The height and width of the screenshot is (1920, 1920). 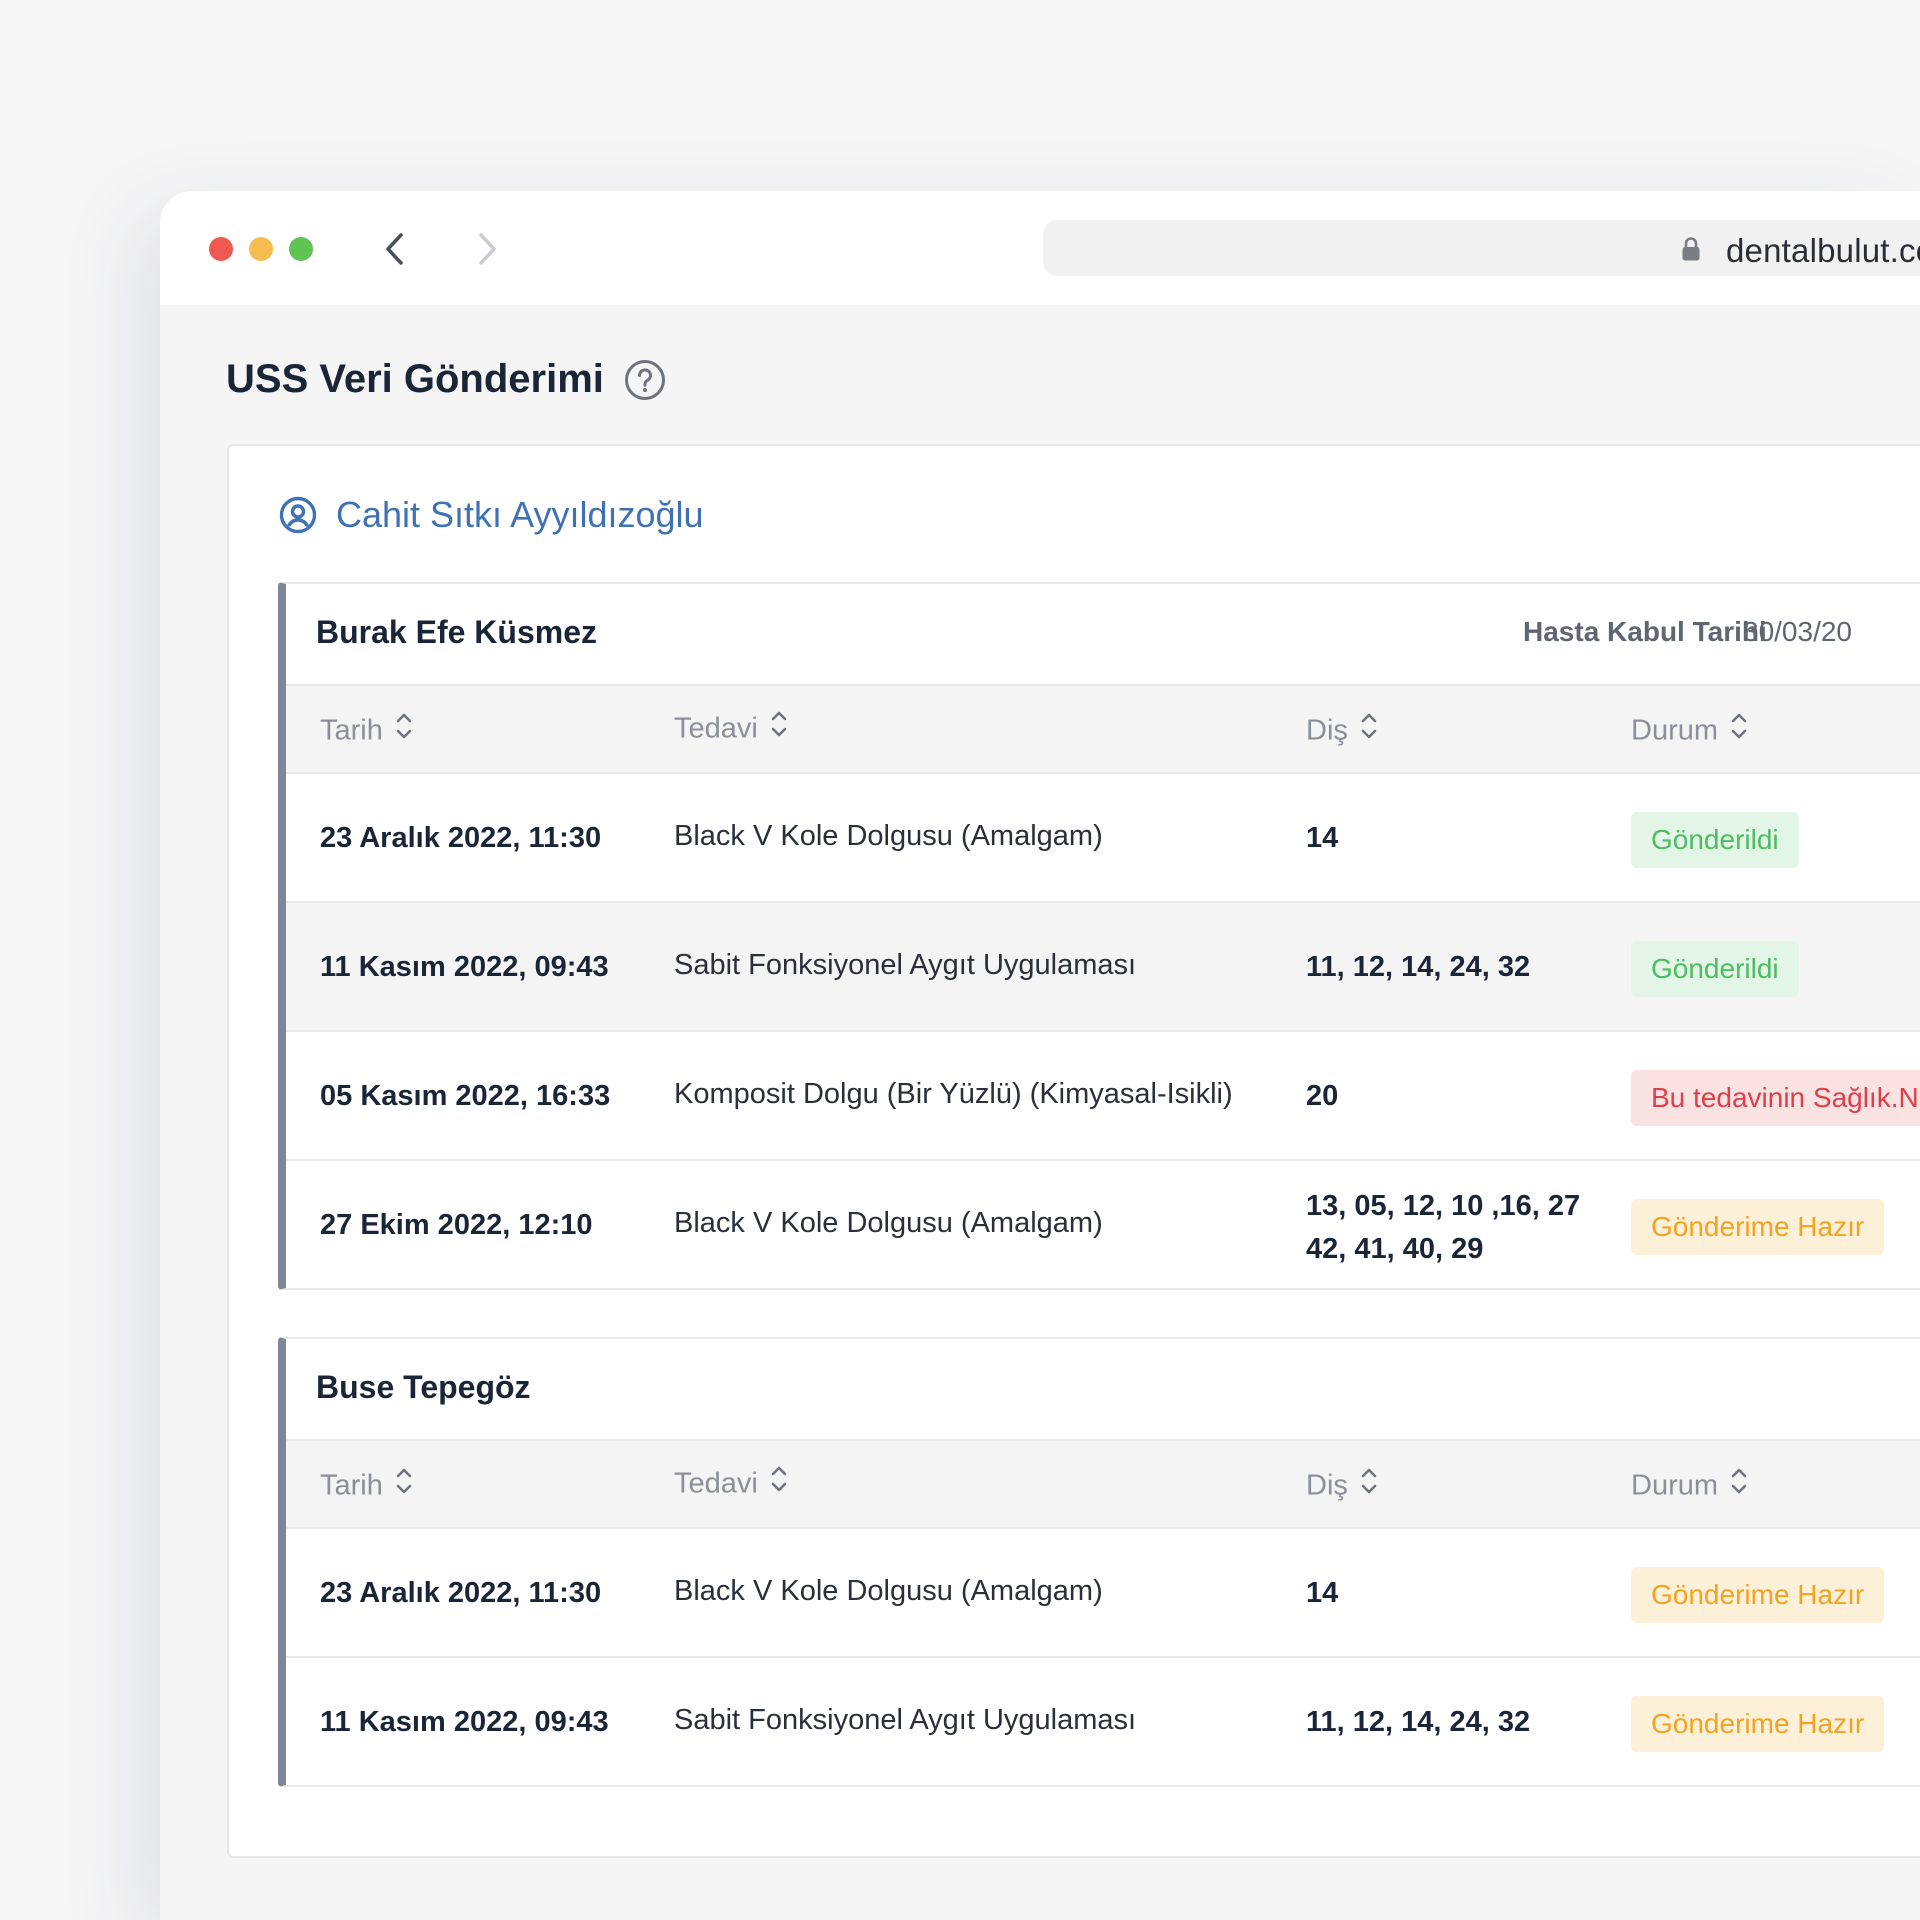 I want to click on maximize-window-button, so click(x=301, y=249).